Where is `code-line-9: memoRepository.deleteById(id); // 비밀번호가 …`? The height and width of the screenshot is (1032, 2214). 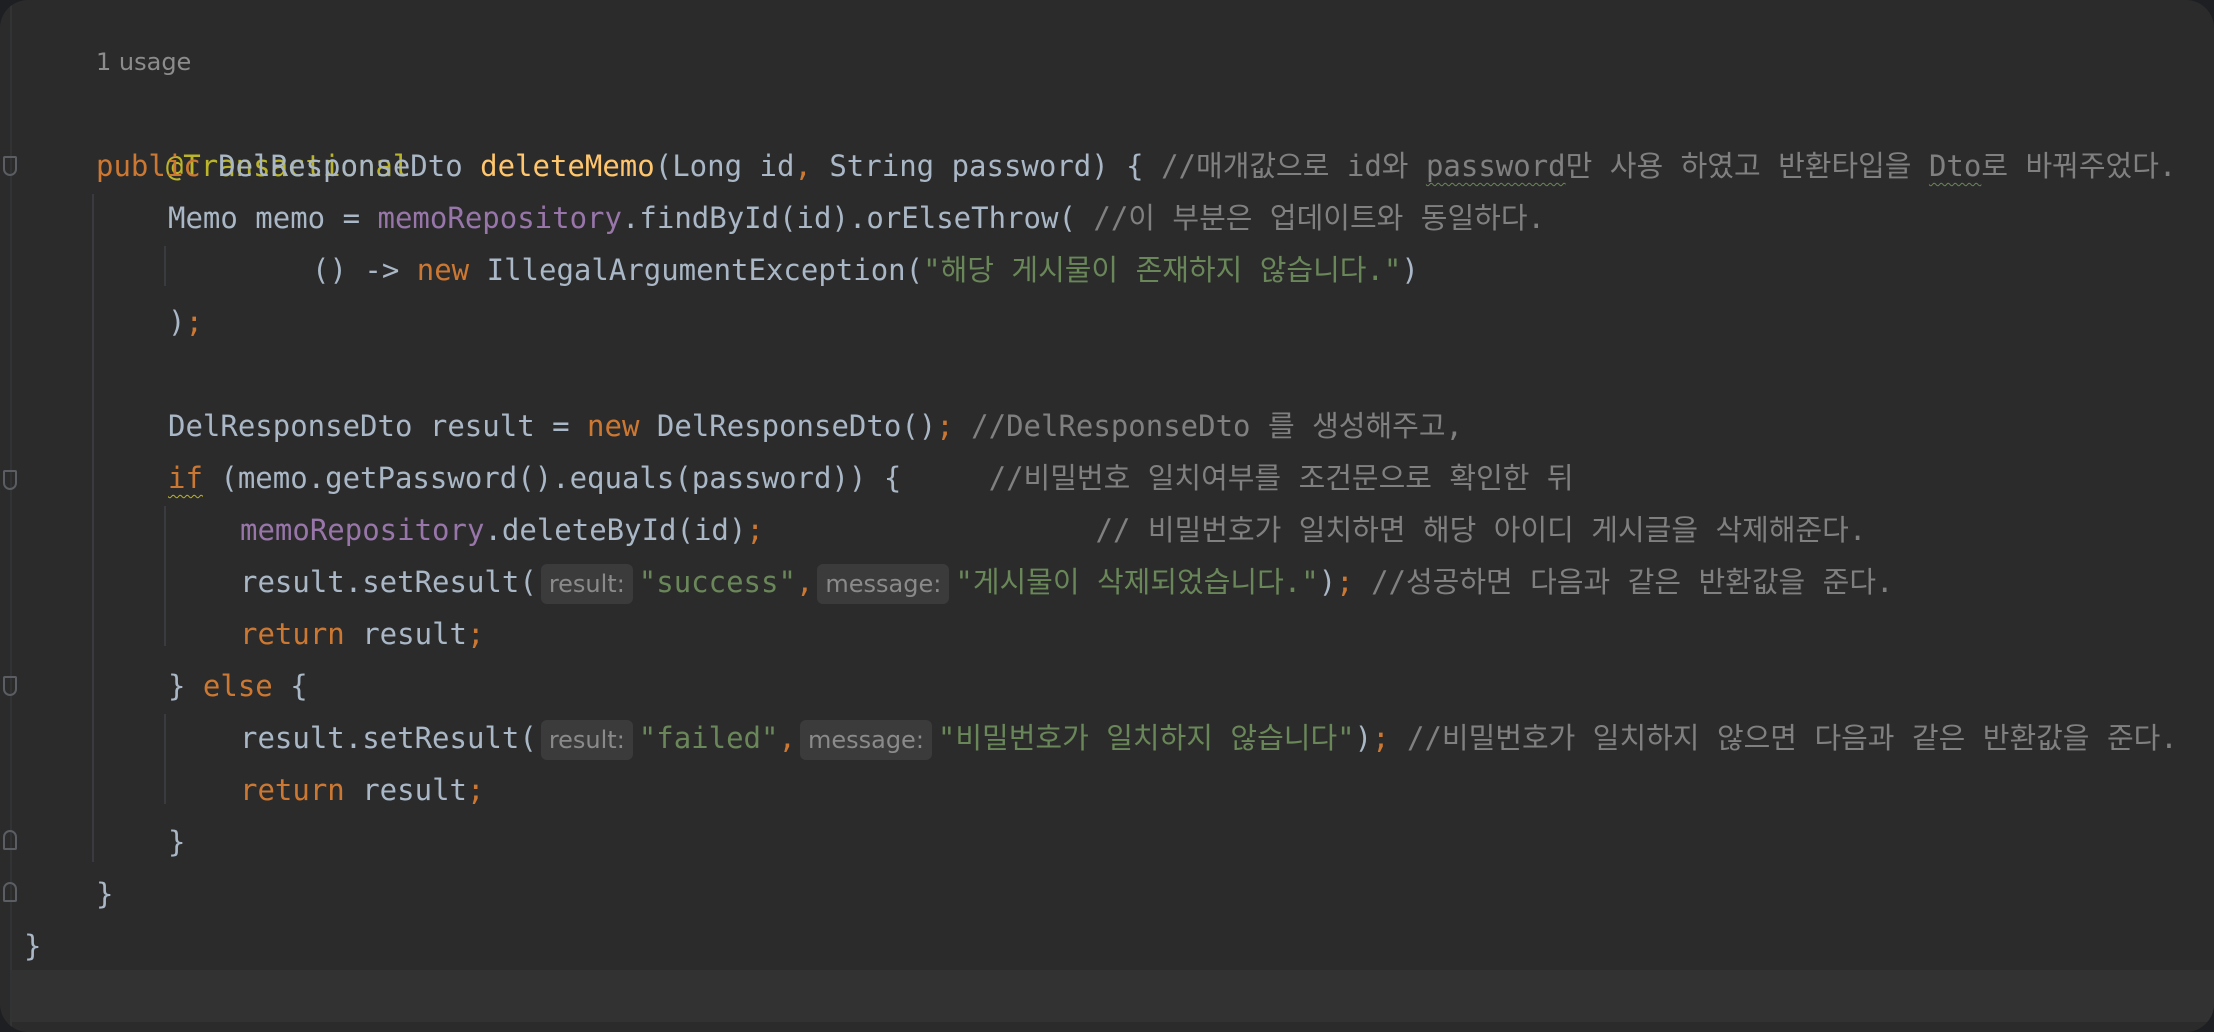
code-line-9: memoRepository.deleteById(id); // 비밀번호가 … is located at coordinates (1053, 530).